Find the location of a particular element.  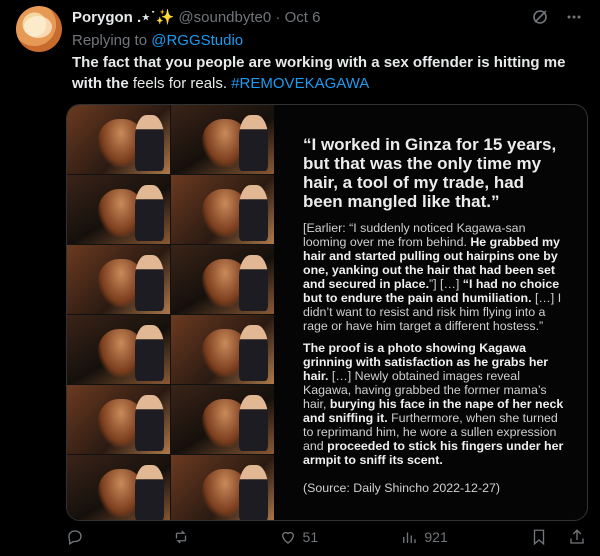

quote-source: (Source: Daily Shincho 2022-12-27) is located at coordinates (401, 488).